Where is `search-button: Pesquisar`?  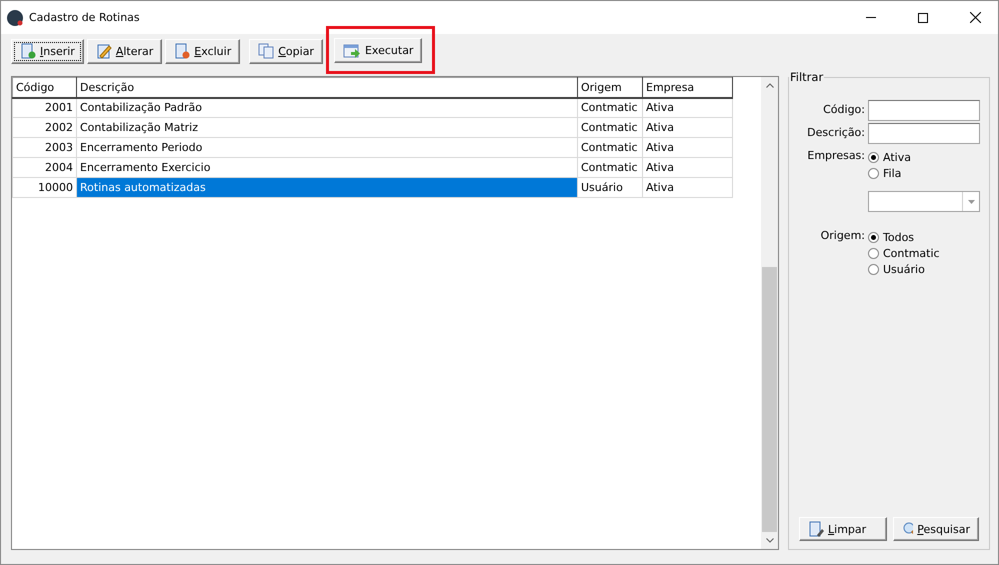
search-button: Pesquisar is located at coordinates (936, 529).